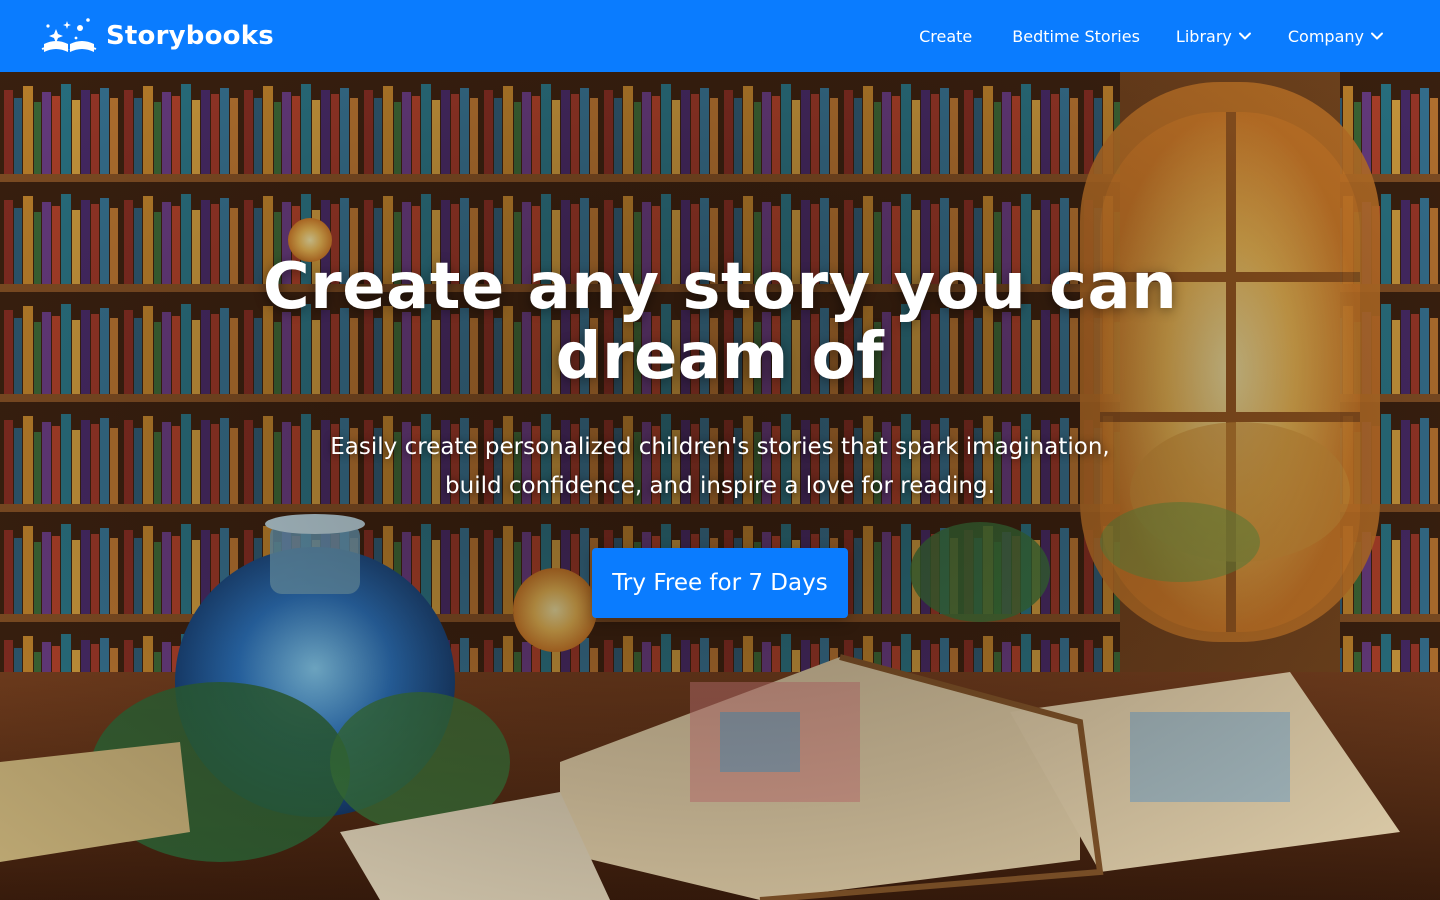  I want to click on nav-company-dropdown: Company, so click(1336, 36).